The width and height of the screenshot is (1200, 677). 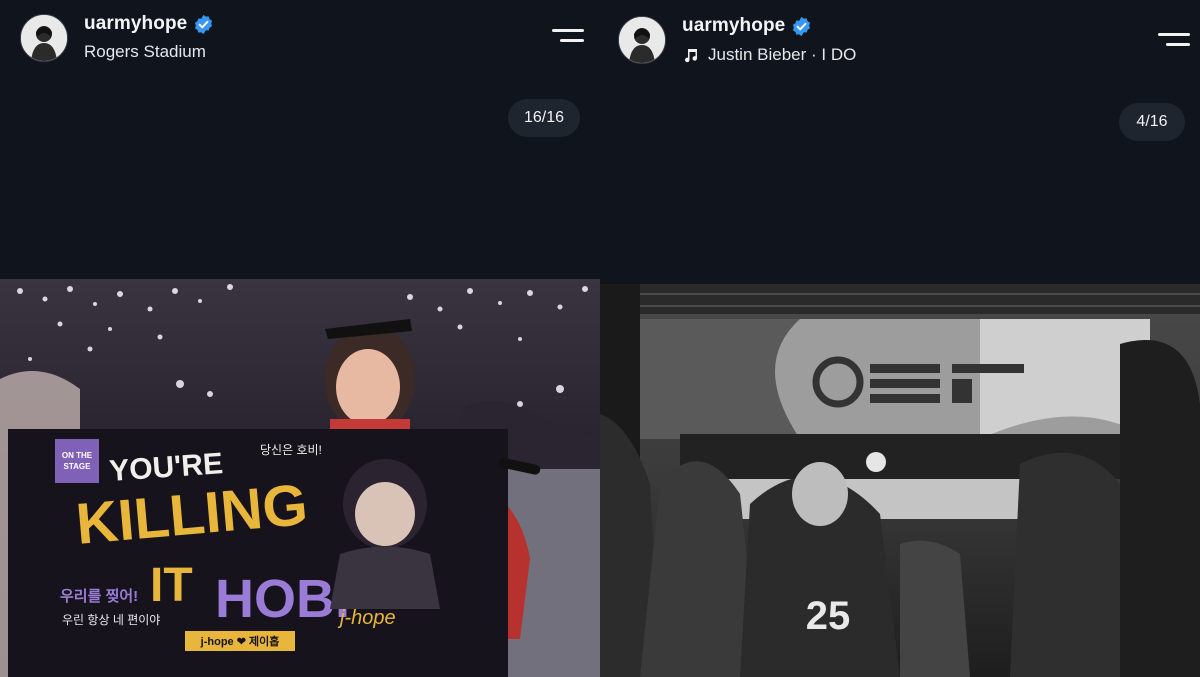 I want to click on location-label: Rogers Stadium, so click(x=145, y=51).